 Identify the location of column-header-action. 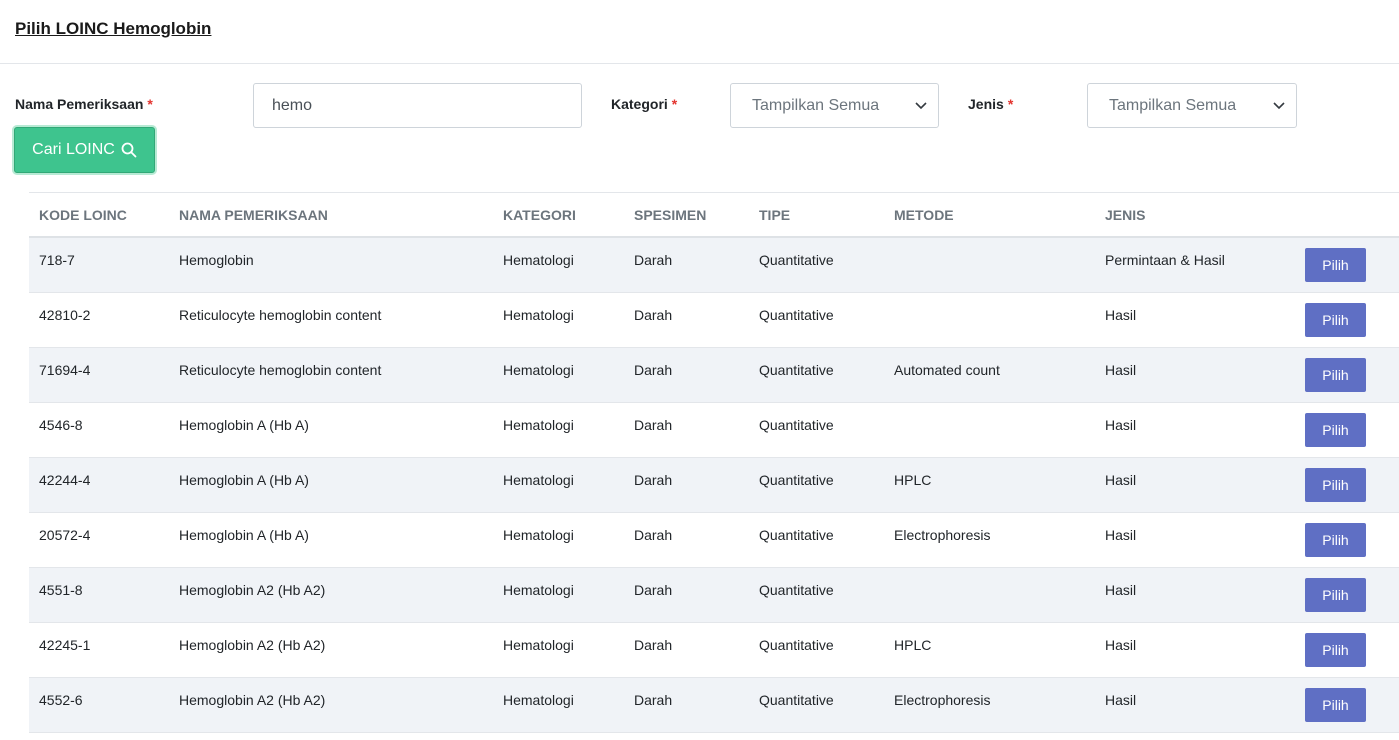
(1347, 215).